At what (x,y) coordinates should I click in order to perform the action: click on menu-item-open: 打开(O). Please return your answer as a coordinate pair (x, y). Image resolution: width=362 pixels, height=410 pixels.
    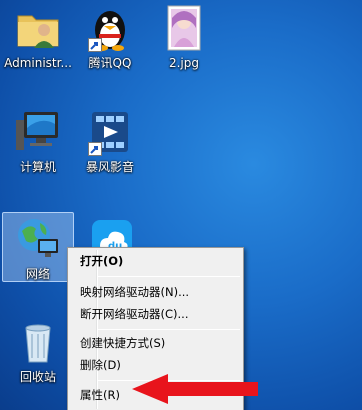
    Looking at the image, I should click on (155, 261).